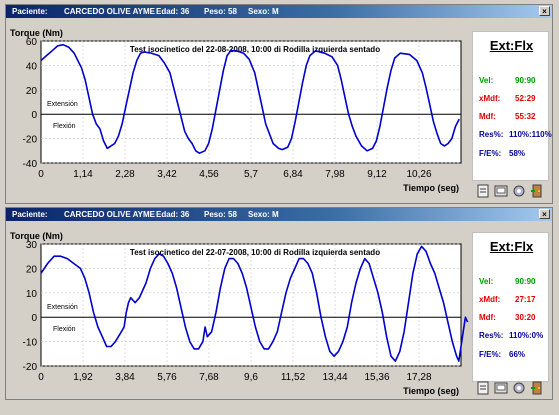 Image resolution: width=559 pixels, height=415 pixels. What do you see at coordinates (83, 377) in the screenshot?
I see `x-tick-label: 1,92` at bounding box center [83, 377].